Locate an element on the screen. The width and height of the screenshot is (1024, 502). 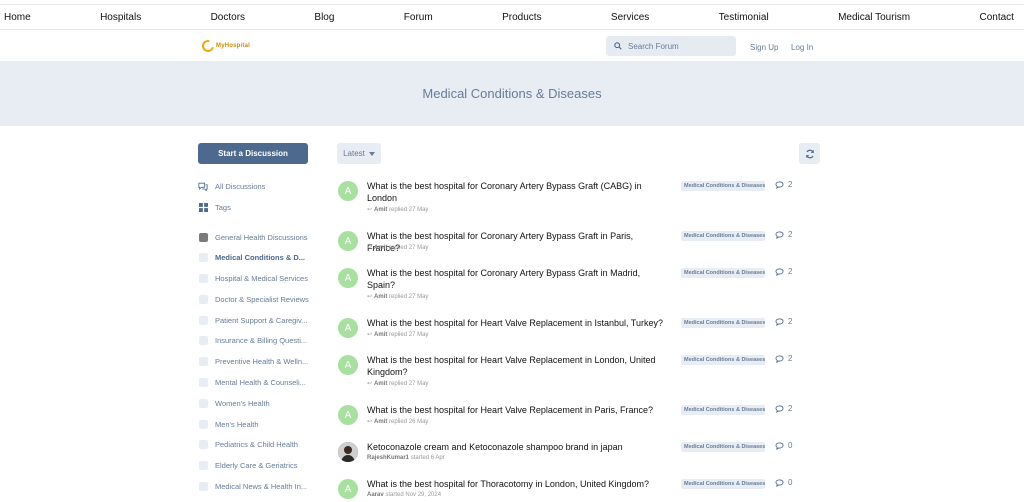
sidebar-item-tags: Tags is located at coordinates (258, 207).